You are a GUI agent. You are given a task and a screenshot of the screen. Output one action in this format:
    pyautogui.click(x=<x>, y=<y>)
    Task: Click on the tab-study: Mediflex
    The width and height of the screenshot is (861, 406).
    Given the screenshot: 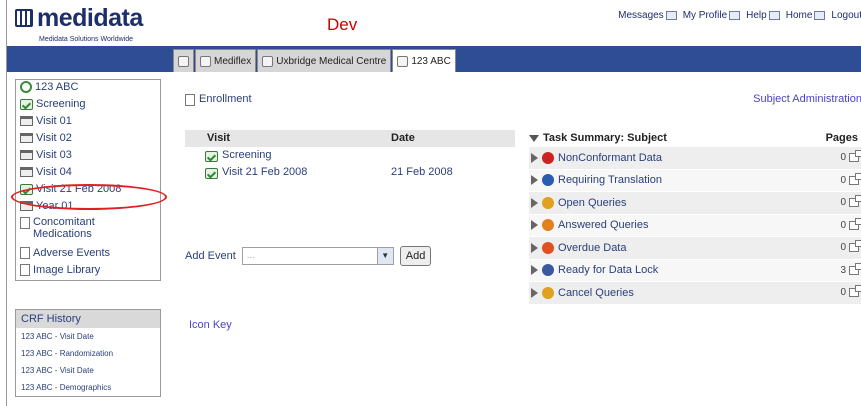 What is the action you would take?
    pyautogui.click(x=226, y=60)
    